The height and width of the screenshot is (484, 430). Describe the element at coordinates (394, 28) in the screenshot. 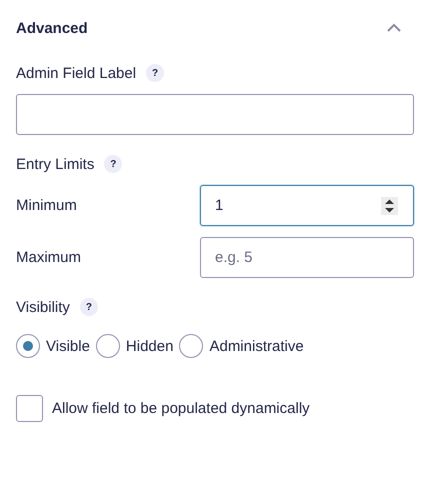

I see `chevron-icon` at that location.